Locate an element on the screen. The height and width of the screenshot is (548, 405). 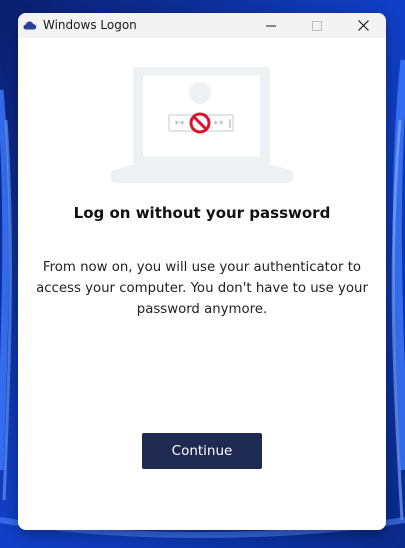
password-mask-left: ** is located at coordinates (179, 125).